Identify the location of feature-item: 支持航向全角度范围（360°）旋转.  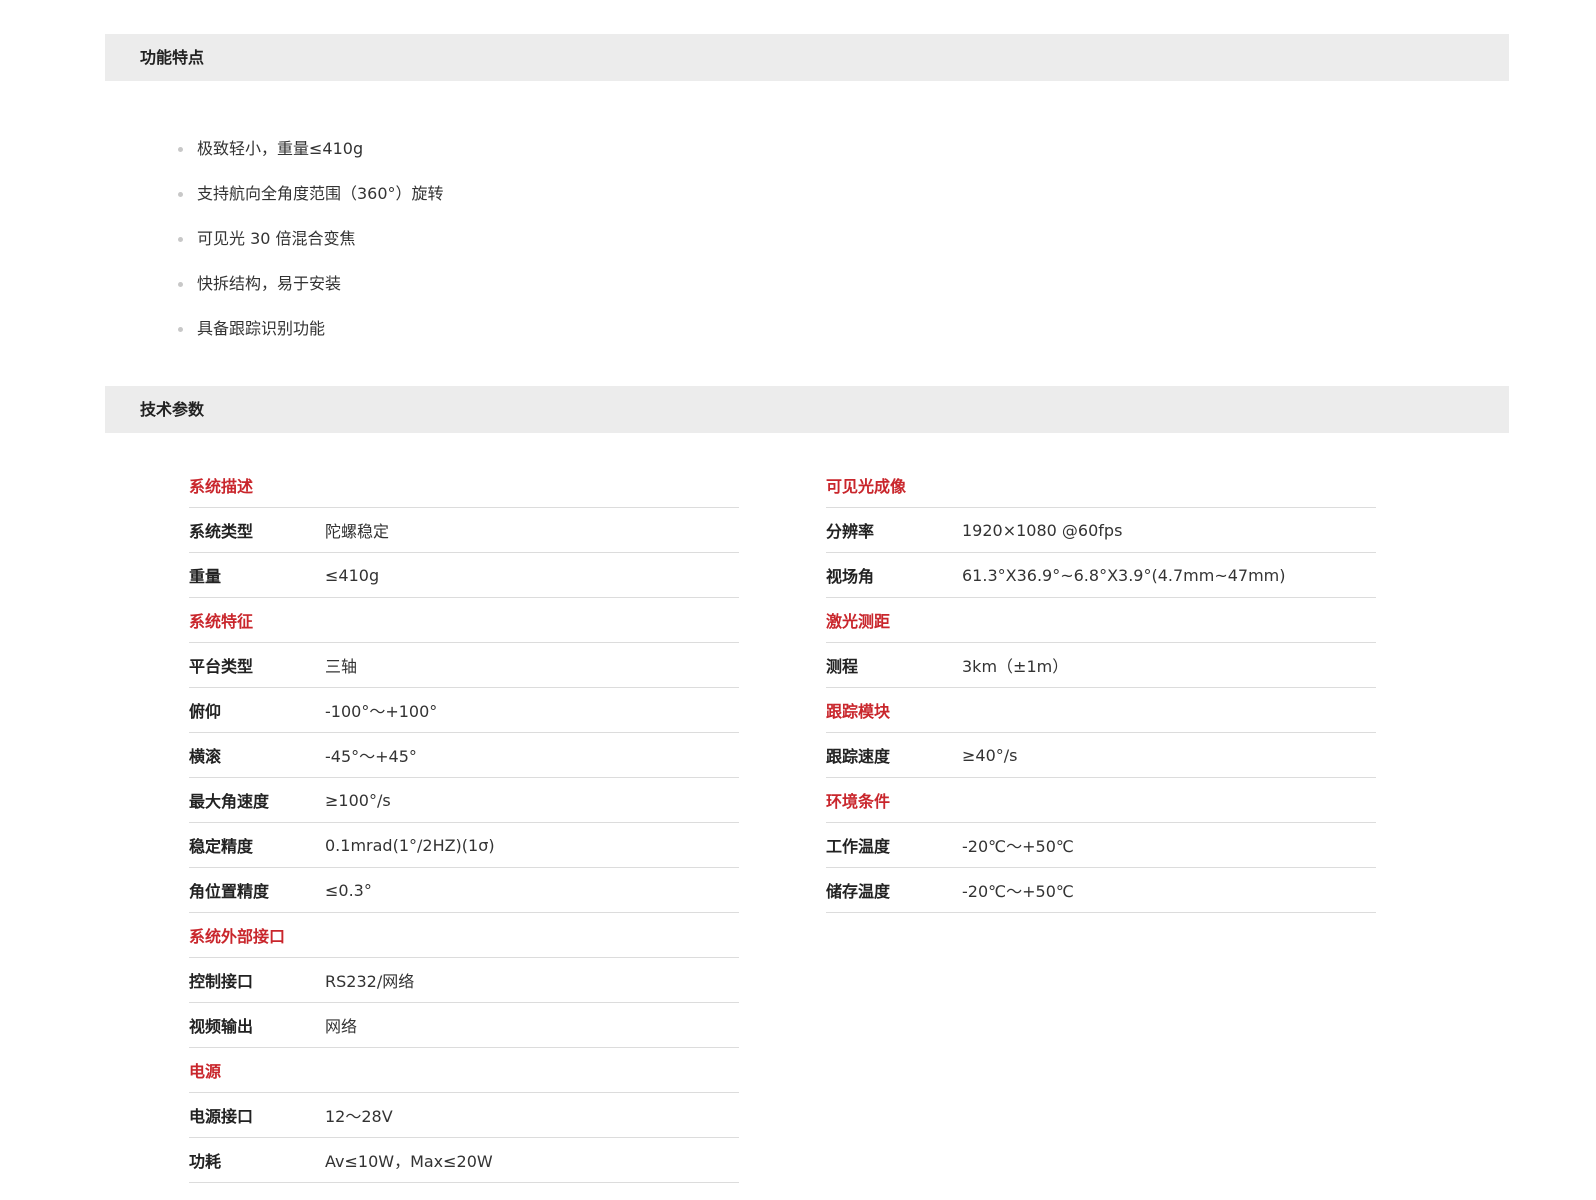
(311, 200).